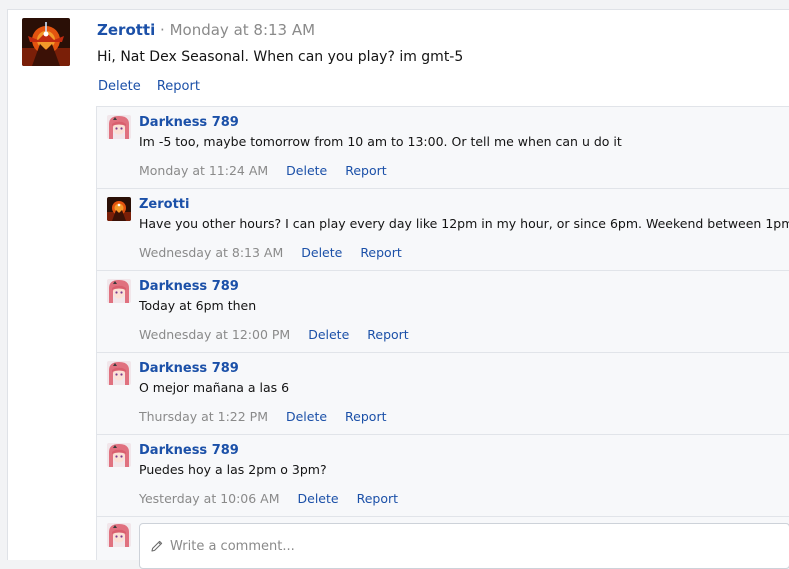 The image size is (789, 569). What do you see at coordinates (464, 378) in the screenshot?
I see `comment-body: Darkness 789 O mejor mañana a las 6` at bounding box center [464, 378].